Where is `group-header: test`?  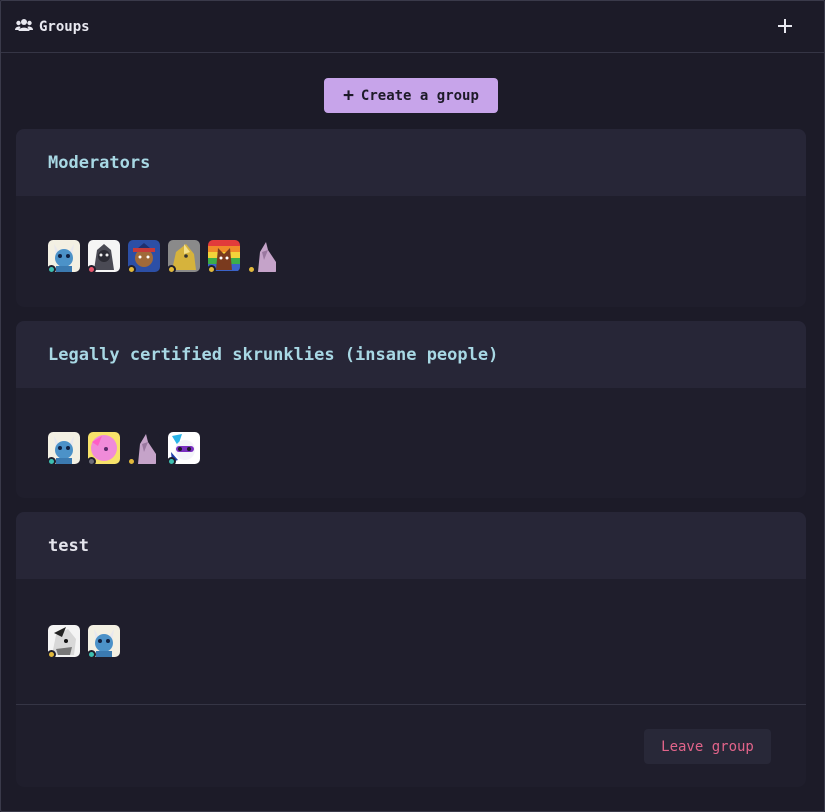
group-header: test is located at coordinates (411, 545).